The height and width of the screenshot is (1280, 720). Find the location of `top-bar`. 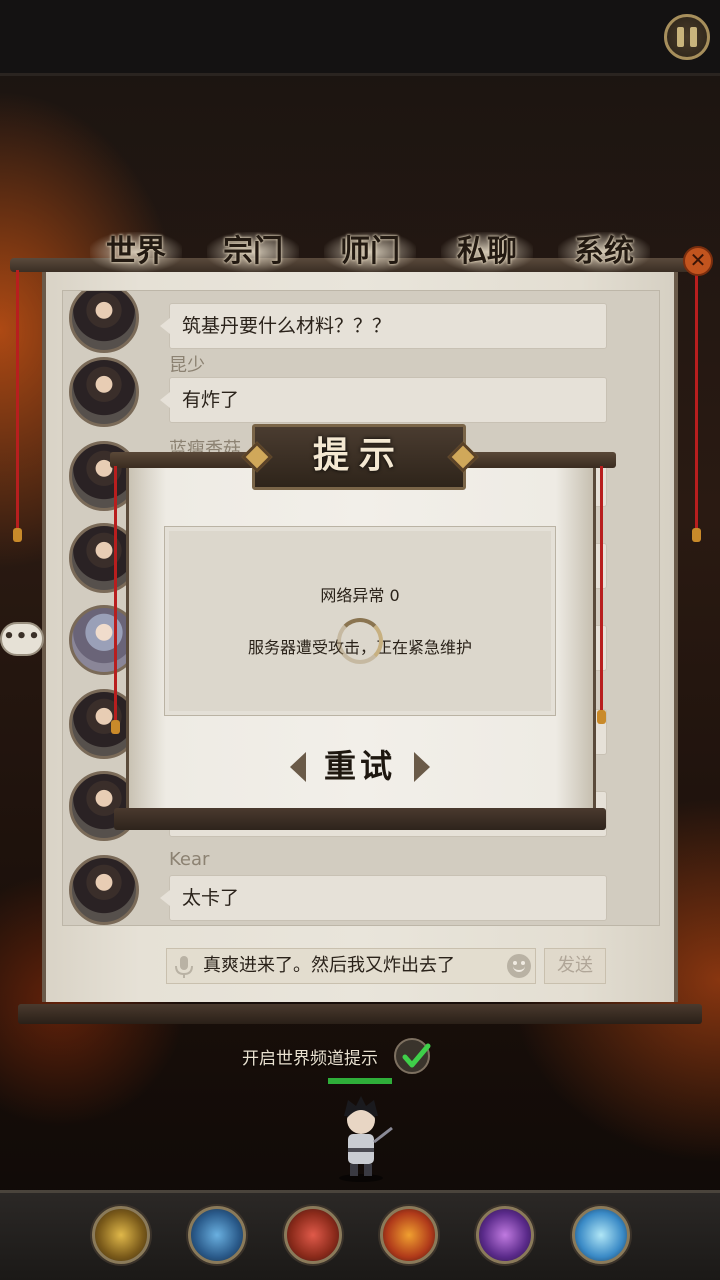

top-bar is located at coordinates (360, 38).